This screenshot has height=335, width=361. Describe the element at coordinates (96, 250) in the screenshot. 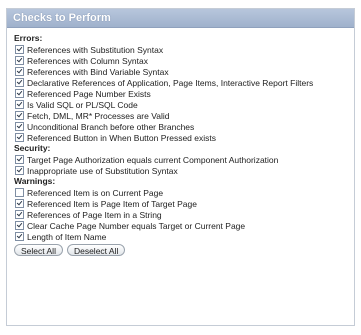

I see `deselect-all-button: Deselect All` at that location.